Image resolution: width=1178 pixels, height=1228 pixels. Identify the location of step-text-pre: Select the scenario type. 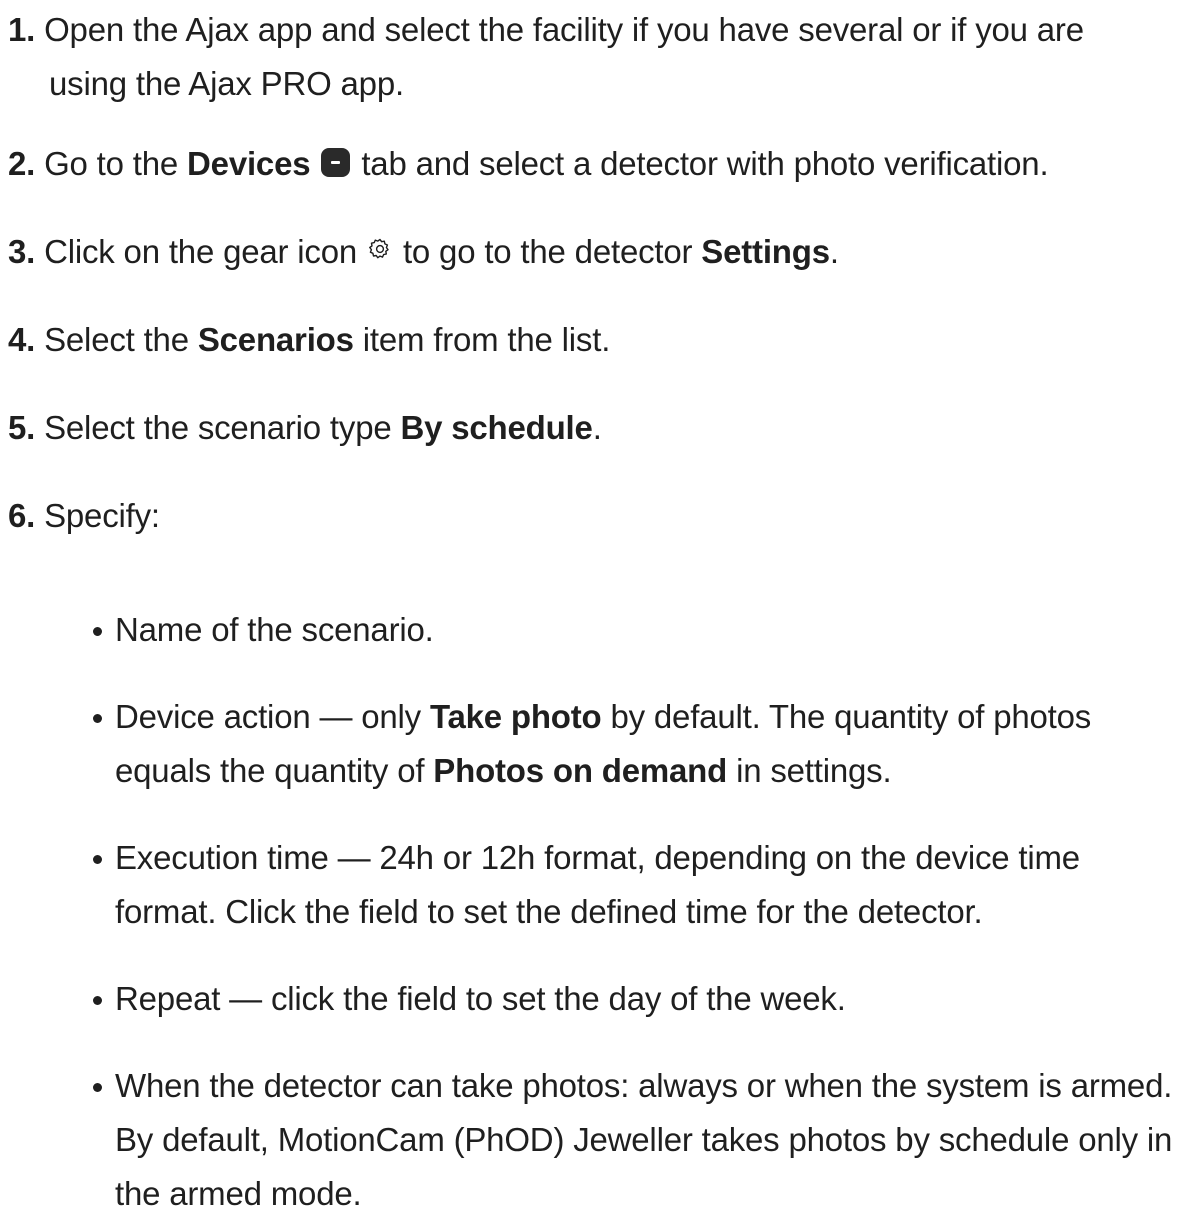
(222, 427).